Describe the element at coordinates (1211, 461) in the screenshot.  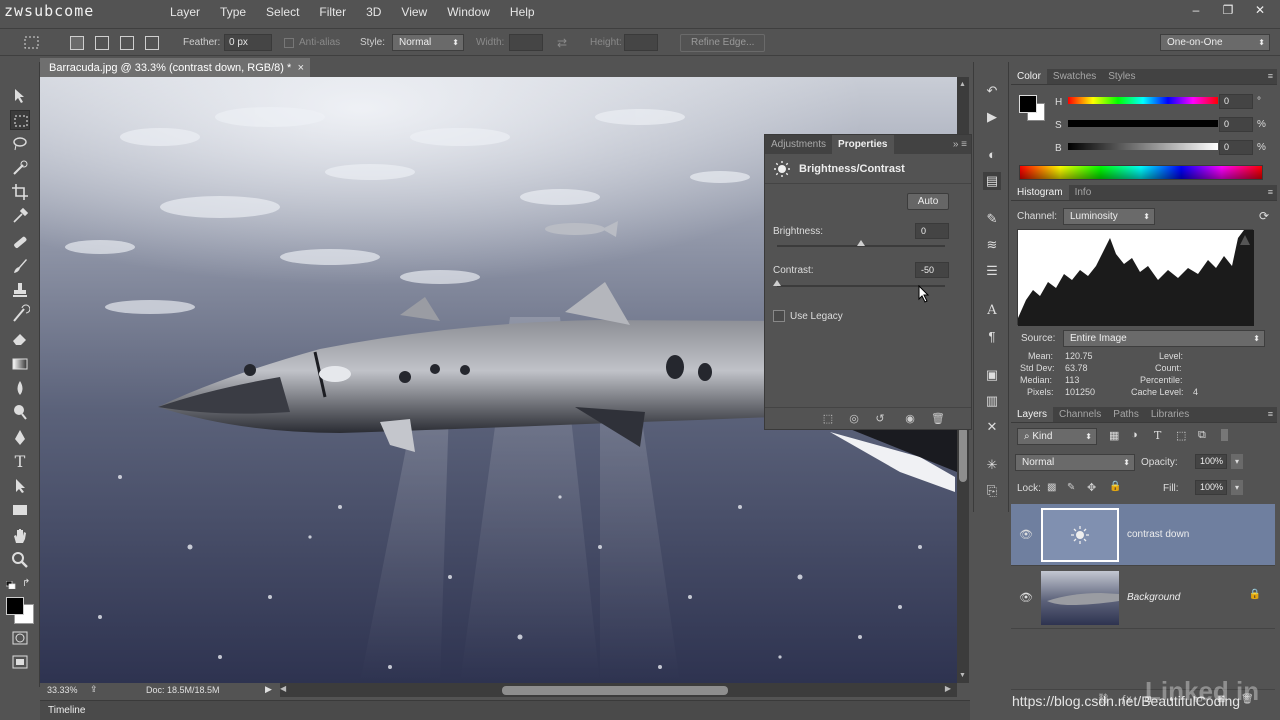
I see `opacity-input: 100%` at that location.